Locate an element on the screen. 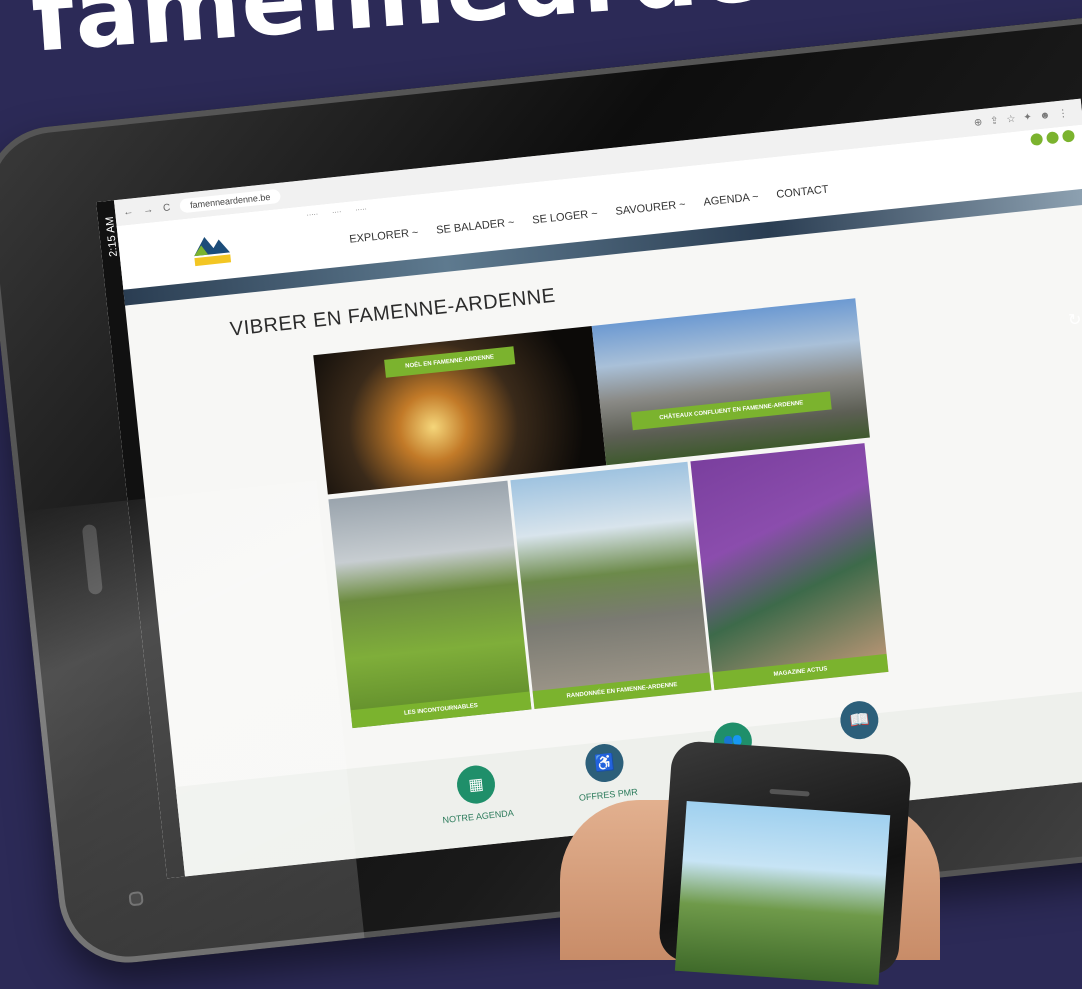  rotate-icon: ↻ is located at coordinates (1075, 320).